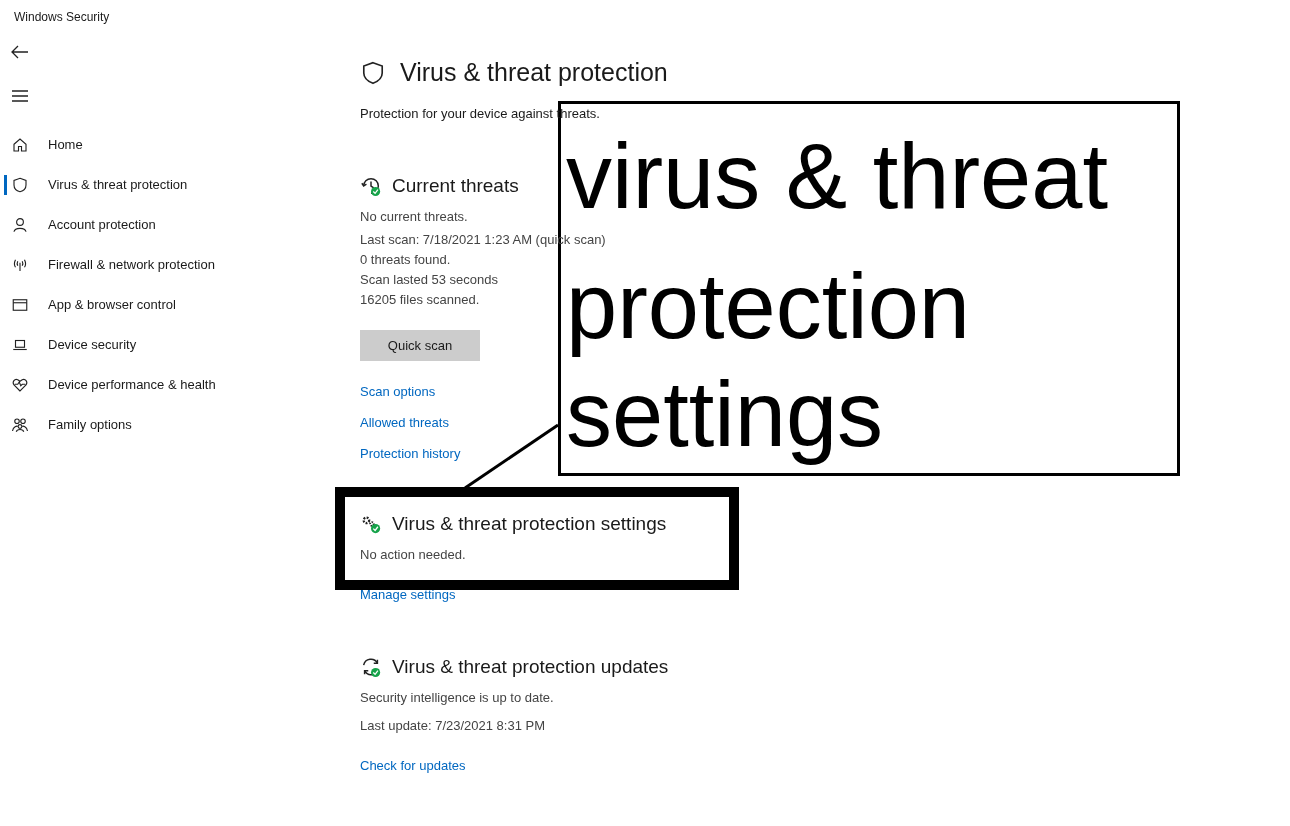 The image size is (1290, 826). What do you see at coordinates (180, 345) in the screenshot?
I see `sidebar-item: Device security` at bounding box center [180, 345].